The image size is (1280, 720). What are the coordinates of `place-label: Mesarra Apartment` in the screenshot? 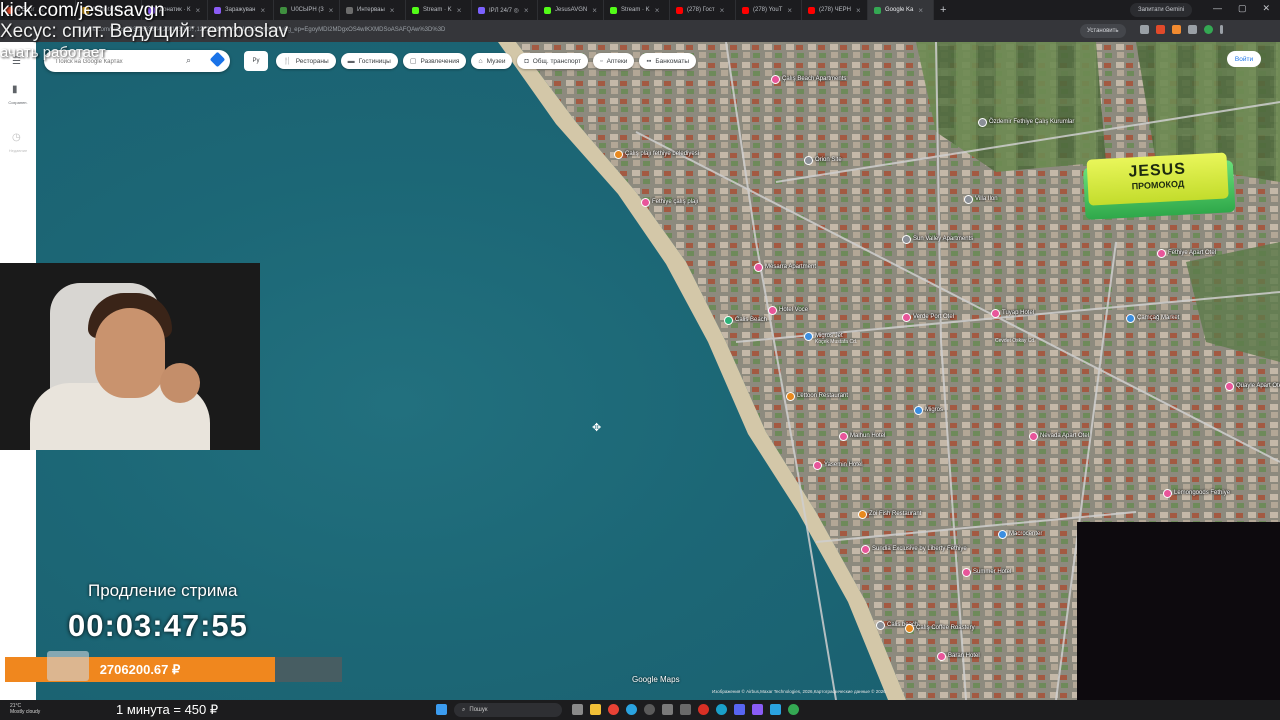 It's located at (790, 267).